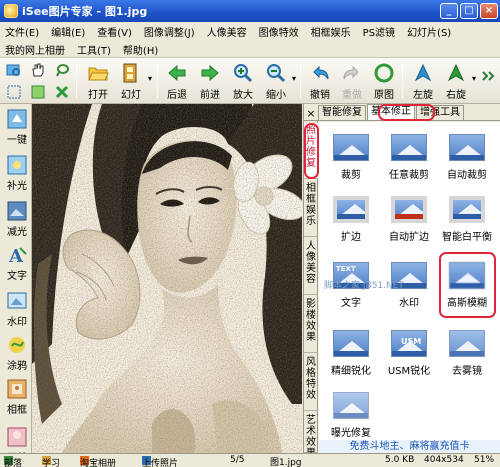 The image size is (500, 467). Describe the element at coordinates (286, 462) in the screenshot. I see `status-filename: 图1.jpg` at that location.